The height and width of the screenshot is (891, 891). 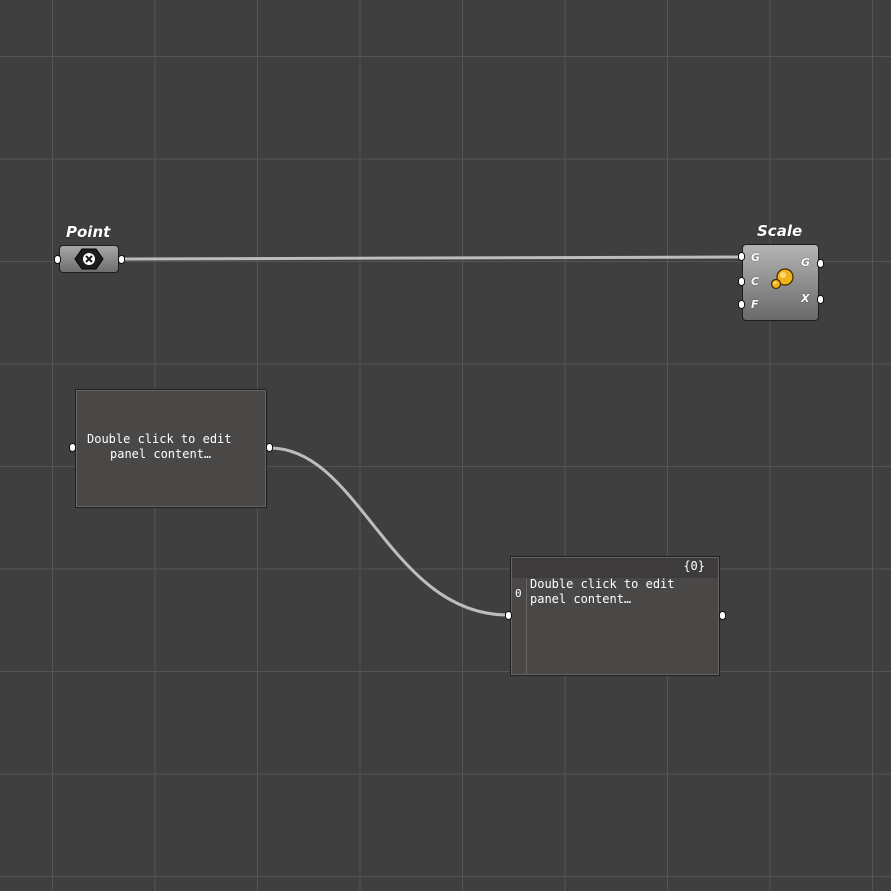 I want to click on scale-component-title: Scale, so click(x=780, y=231).